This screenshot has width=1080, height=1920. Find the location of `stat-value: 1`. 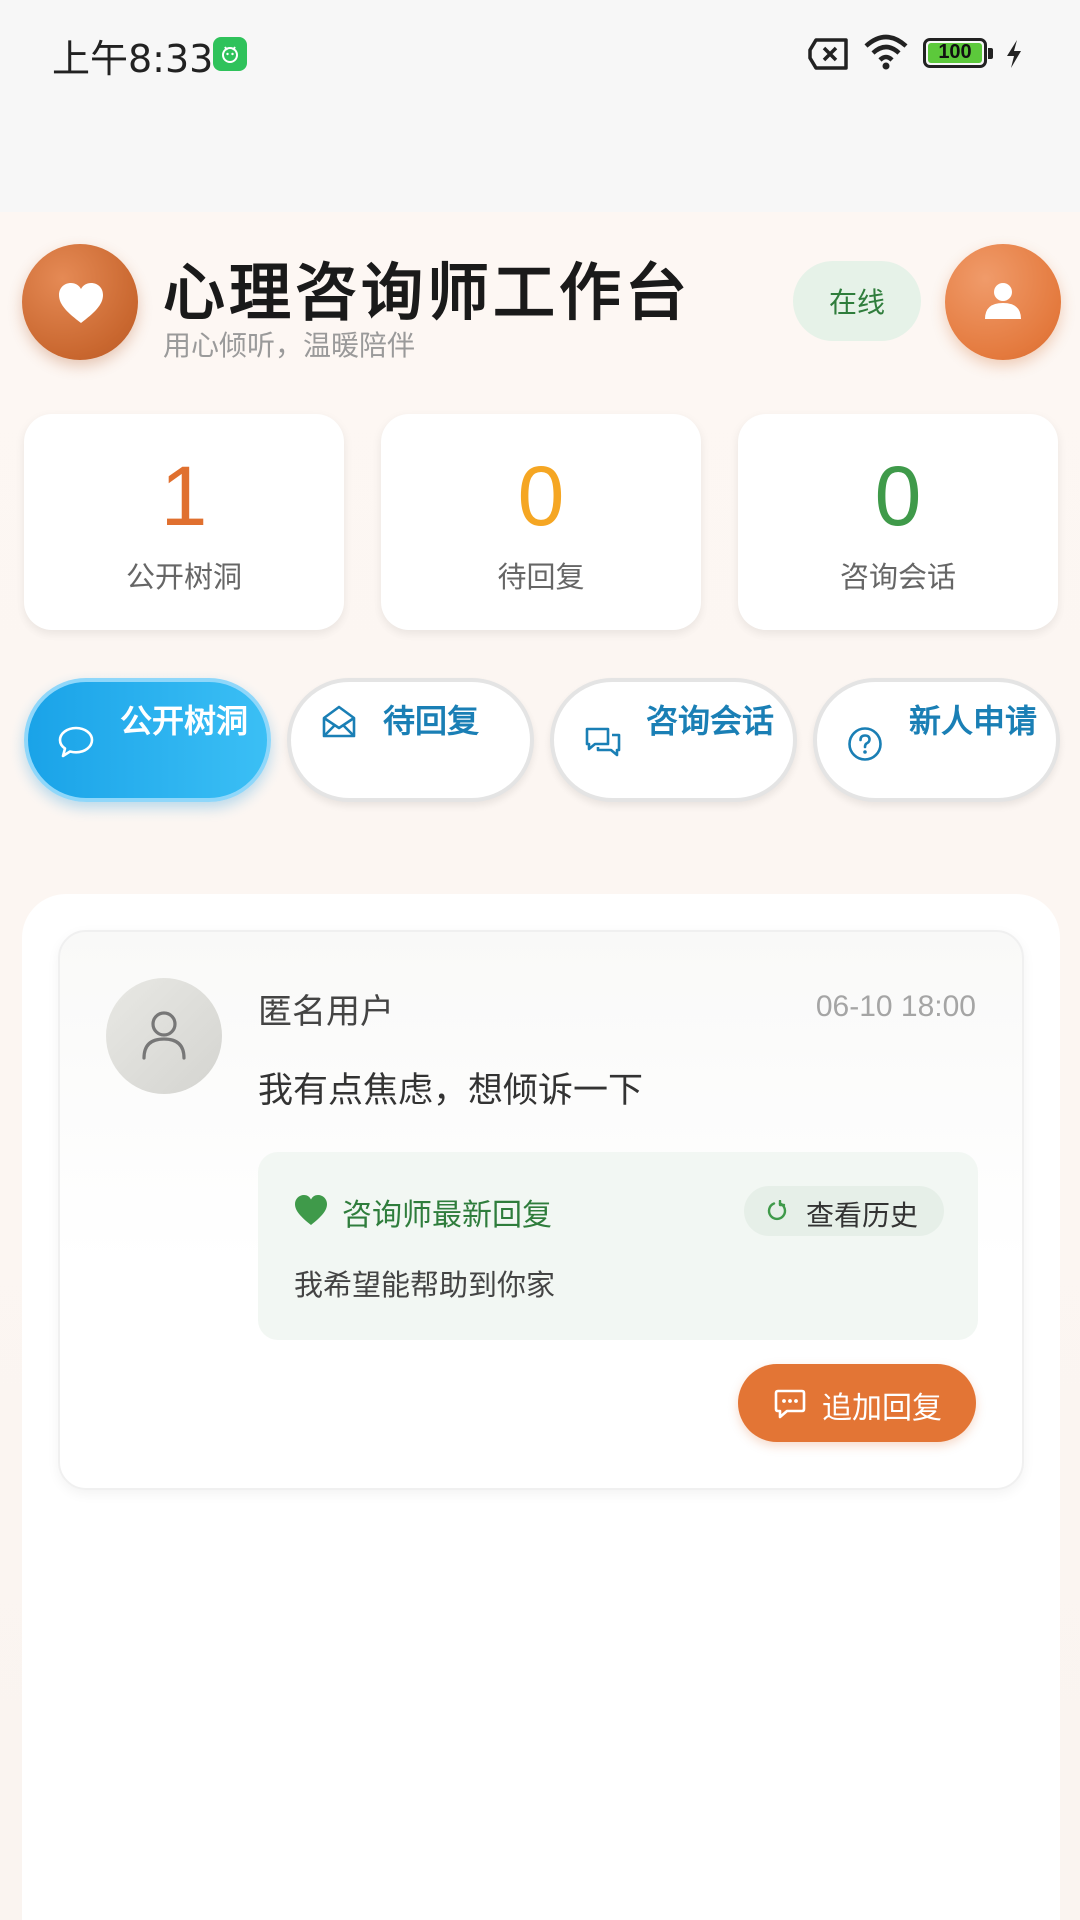

stat-value: 1 is located at coordinates (184, 496).